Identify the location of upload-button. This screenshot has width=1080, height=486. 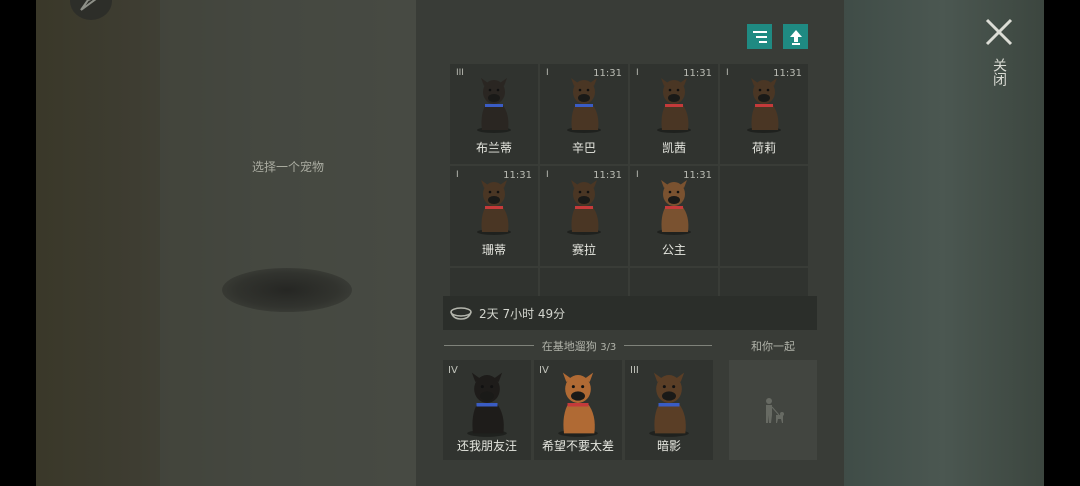
(795, 36).